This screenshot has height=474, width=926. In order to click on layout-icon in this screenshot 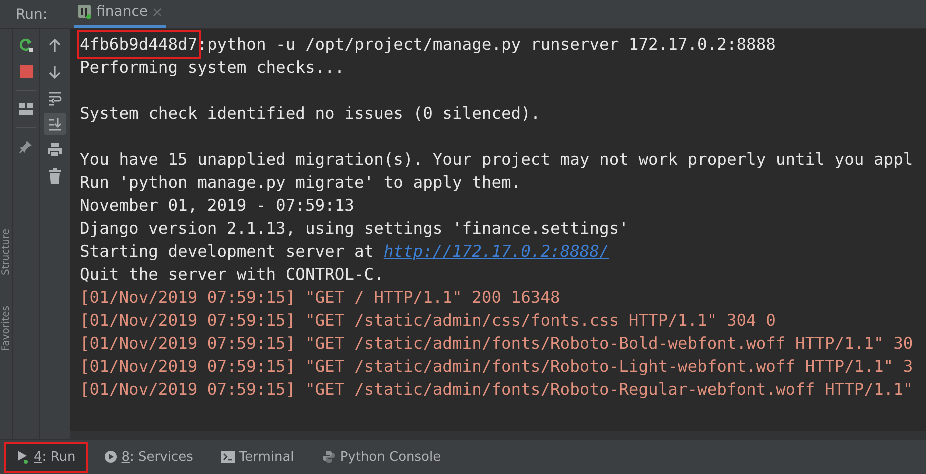, I will do `click(26, 109)`.